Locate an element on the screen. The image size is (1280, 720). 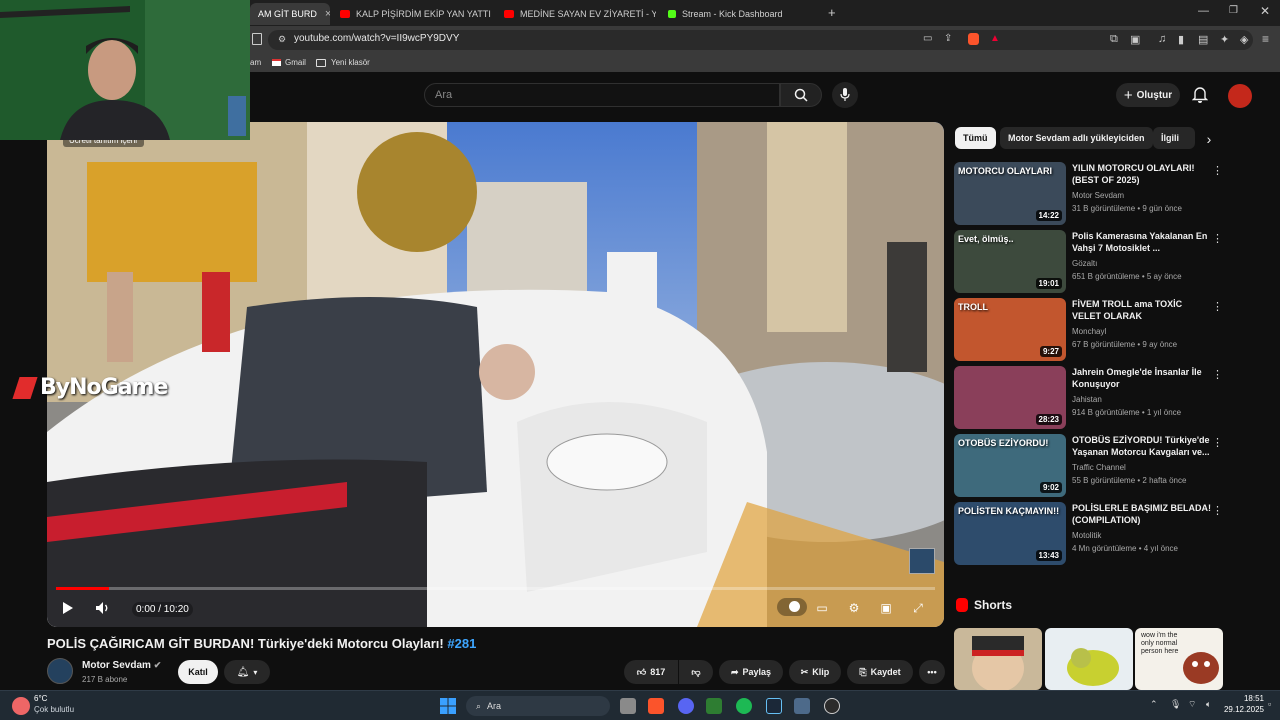
recommendation-title: FİVEM TROLL ama TOXİC VELET OLARAK is located at coordinates (1142, 310).